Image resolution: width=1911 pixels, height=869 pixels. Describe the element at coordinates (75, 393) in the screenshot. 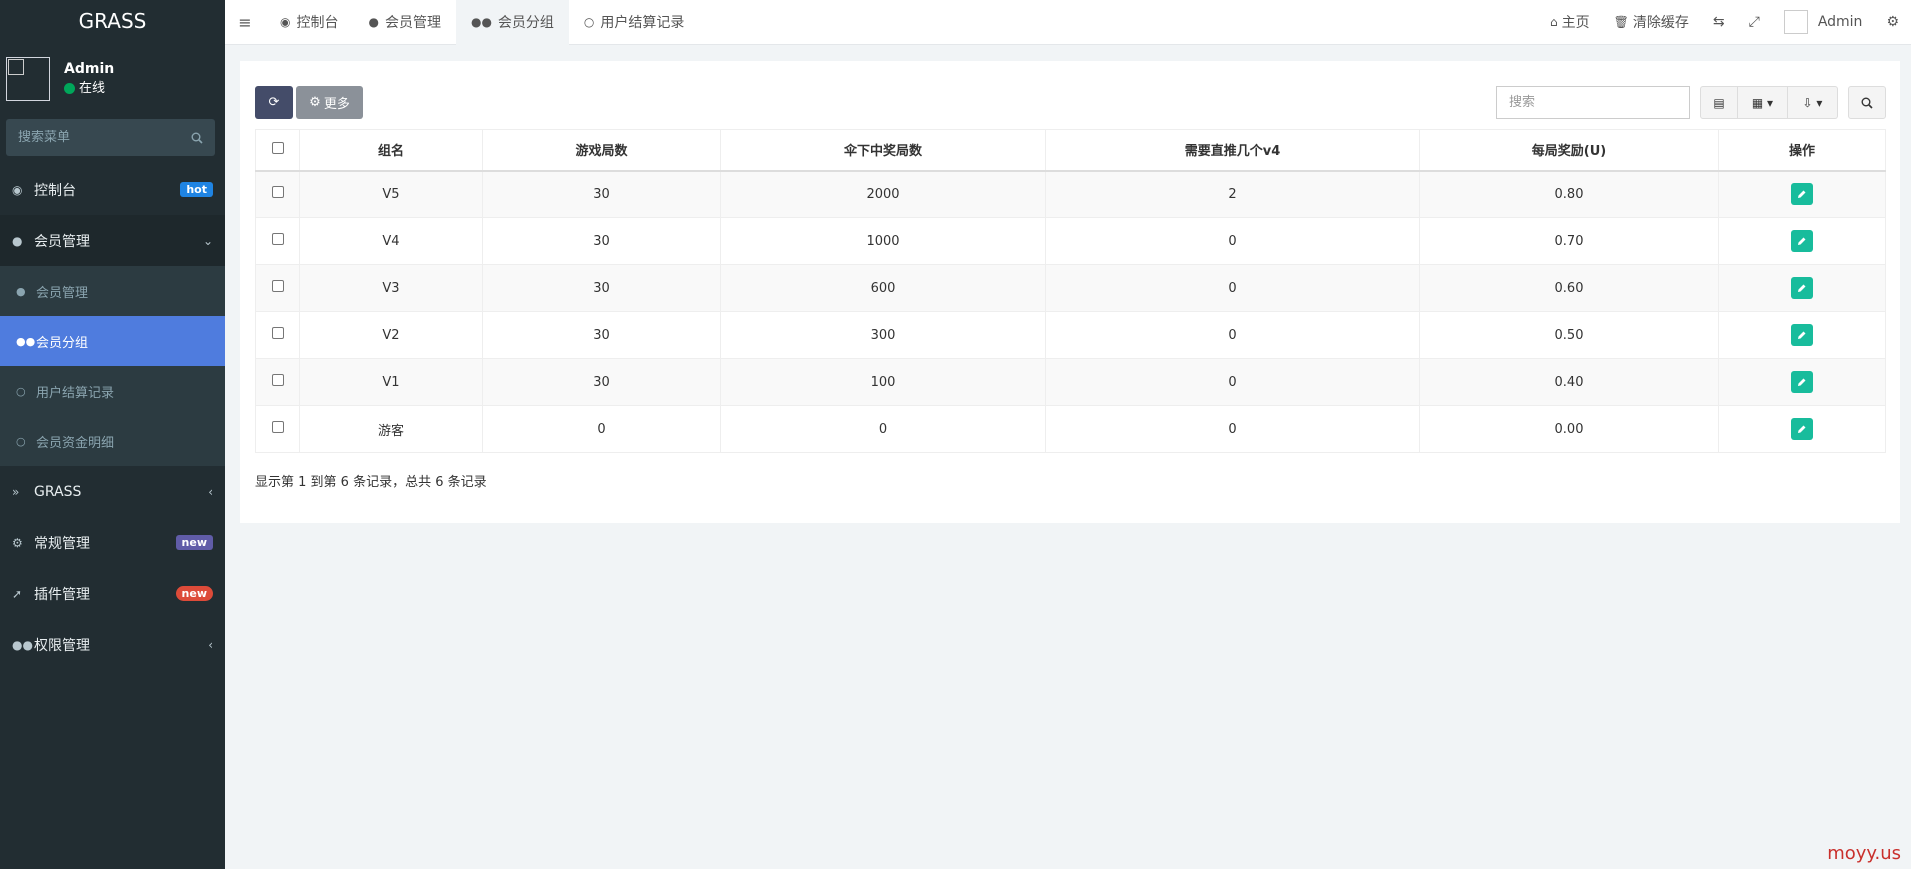

I see `sidebar-subitem-label: 用户结算记录` at that location.